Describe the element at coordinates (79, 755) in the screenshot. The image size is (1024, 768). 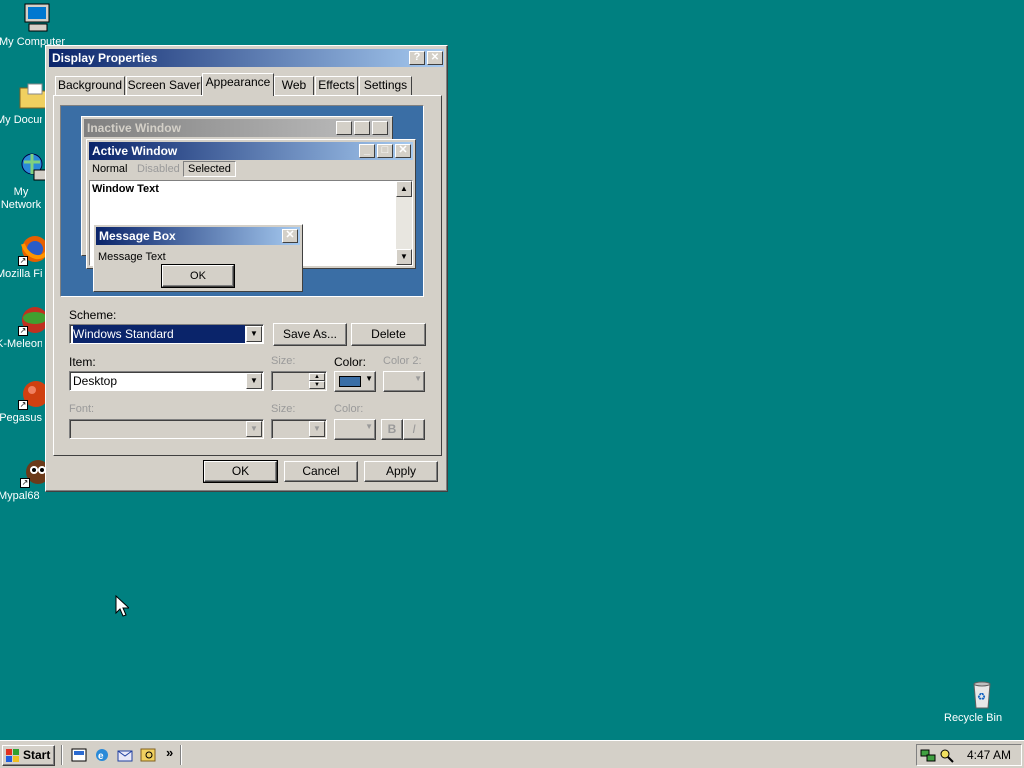
I see `show-desktop-icon` at that location.